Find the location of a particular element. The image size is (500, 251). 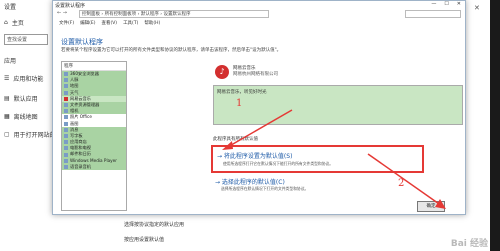

menu-view: 查看(V) is located at coordinates (109, 23).